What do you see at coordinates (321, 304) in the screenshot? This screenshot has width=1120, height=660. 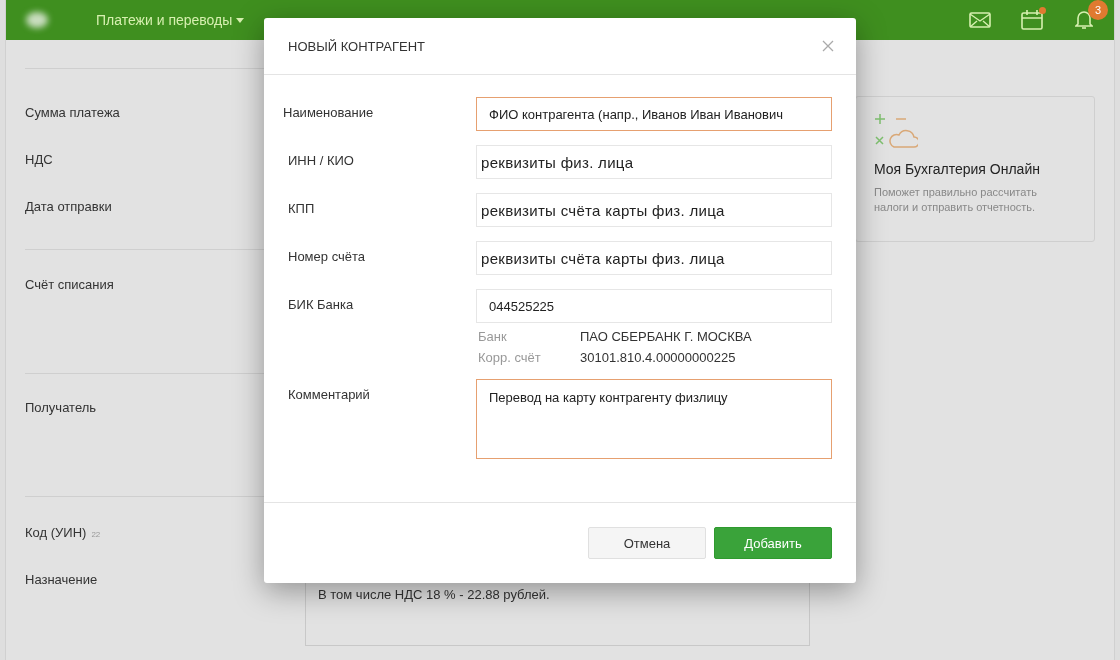 I see `field-label: БИК Банка` at bounding box center [321, 304].